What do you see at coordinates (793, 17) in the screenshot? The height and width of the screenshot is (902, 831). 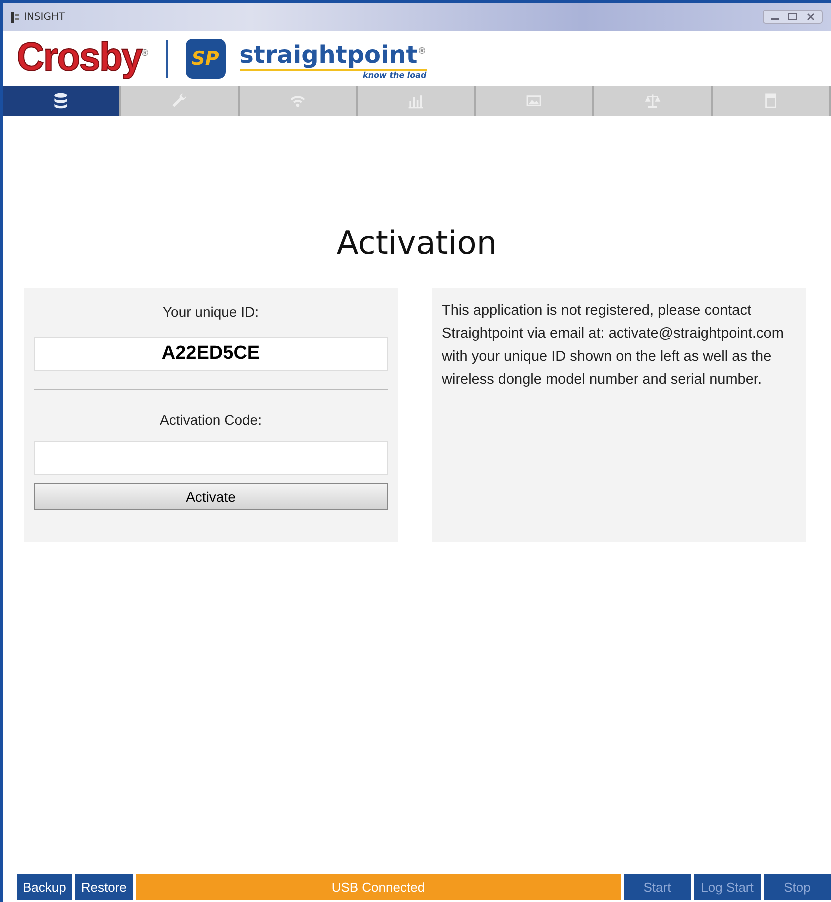 I see `maximize-icon` at bounding box center [793, 17].